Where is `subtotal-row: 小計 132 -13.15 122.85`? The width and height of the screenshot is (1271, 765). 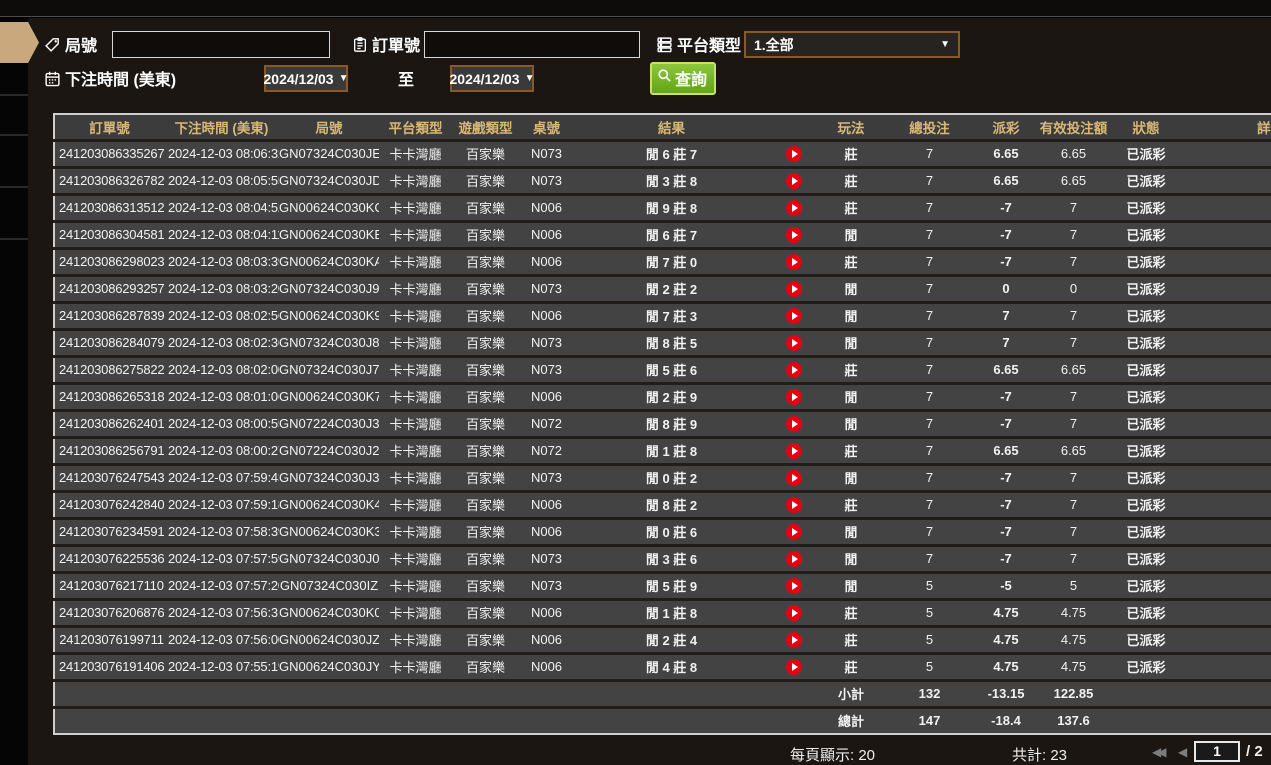 subtotal-row: 小計 132 -13.15 122.85 is located at coordinates (662, 694).